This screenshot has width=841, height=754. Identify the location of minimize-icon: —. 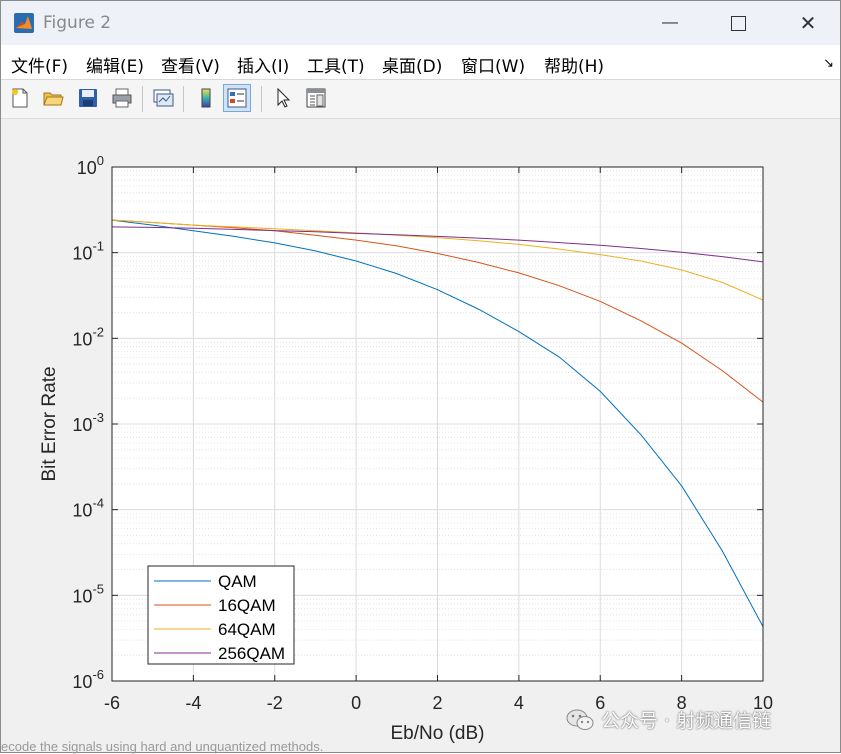
(670, 22).